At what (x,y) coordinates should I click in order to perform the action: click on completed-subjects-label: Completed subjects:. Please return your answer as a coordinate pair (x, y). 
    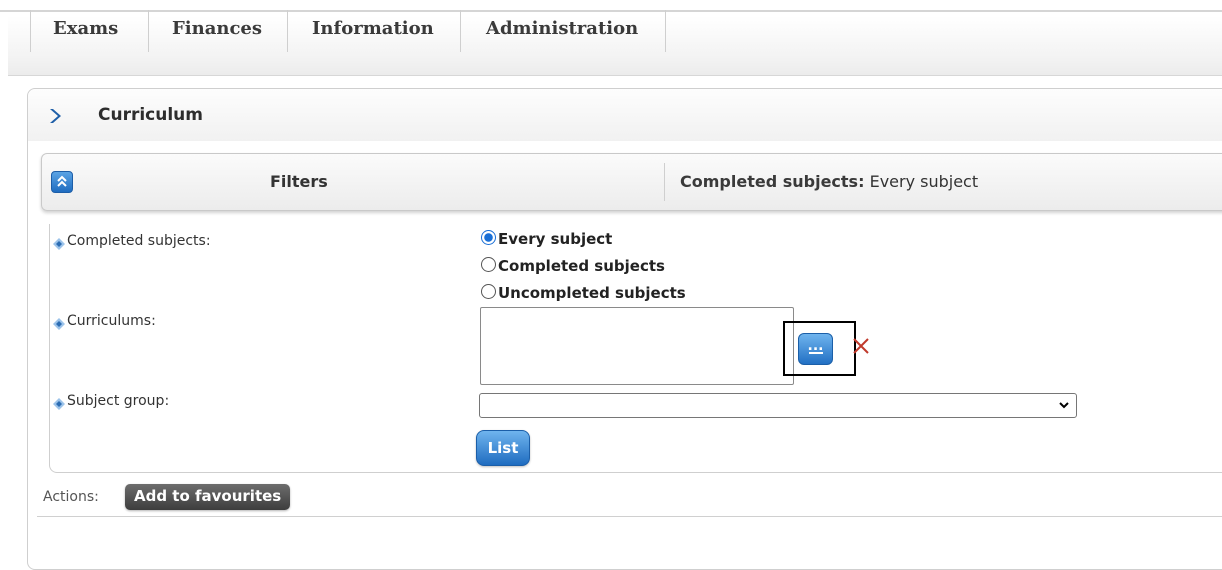
    Looking at the image, I should click on (139, 241).